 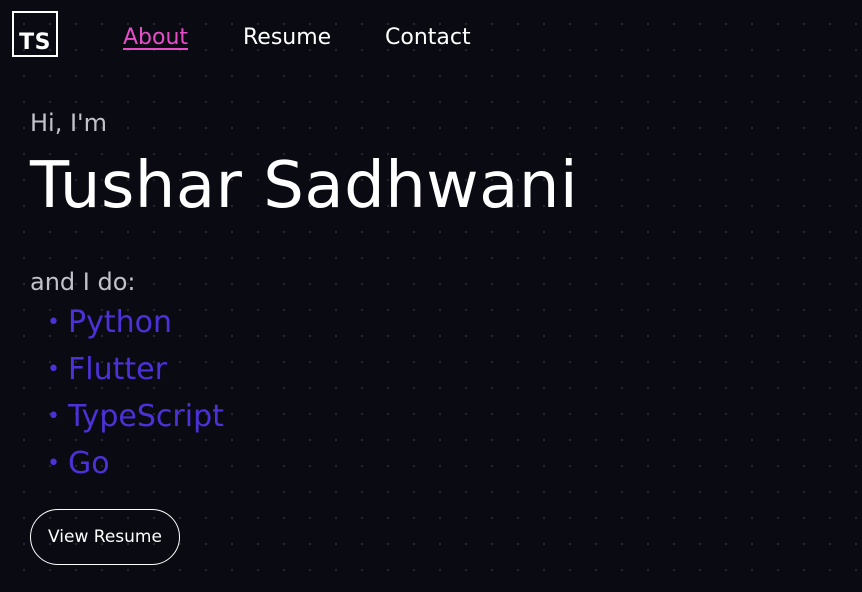 I want to click on skill-item-flutter: • Flutter, so click(x=135, y=371).